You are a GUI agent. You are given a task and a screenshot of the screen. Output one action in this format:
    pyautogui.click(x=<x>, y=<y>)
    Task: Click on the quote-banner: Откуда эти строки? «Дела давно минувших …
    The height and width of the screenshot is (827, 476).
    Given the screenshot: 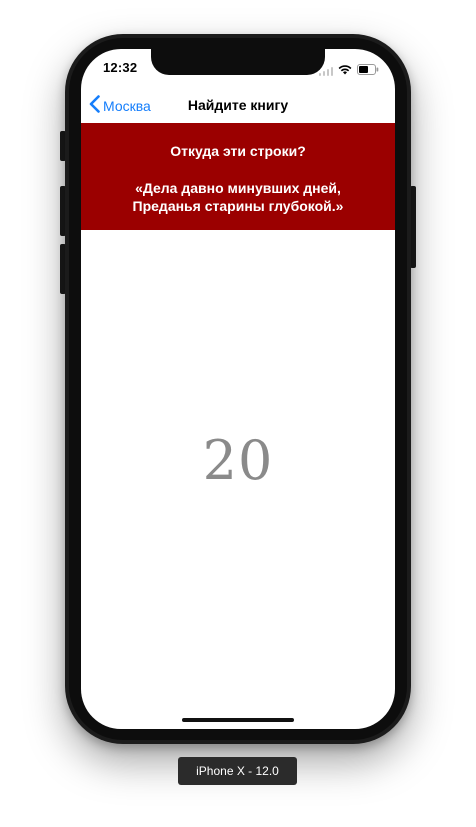 What is the action you would take?
    pyautogui.click(x=238, y=176)
    